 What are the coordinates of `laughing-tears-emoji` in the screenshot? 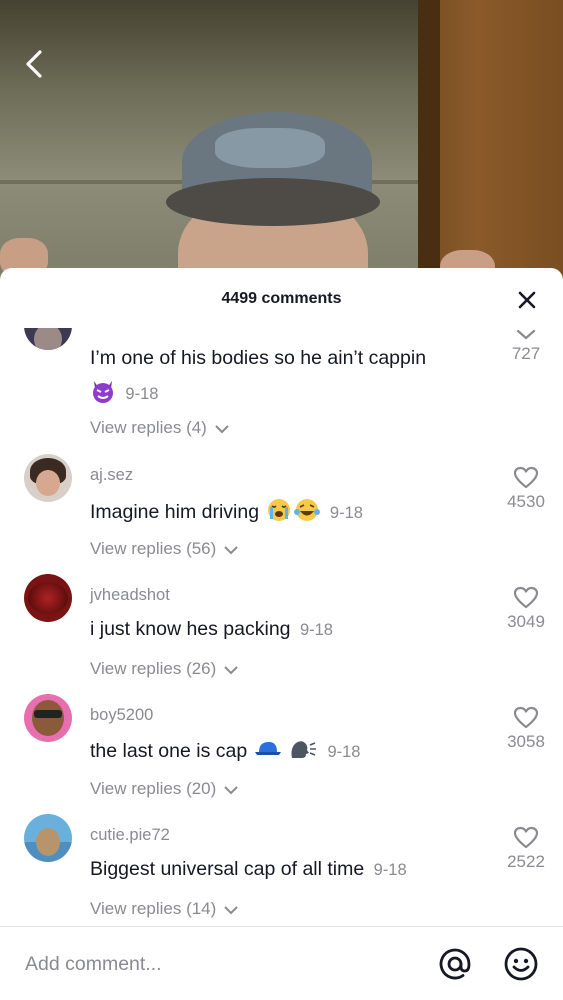 It's located at (307, 513).